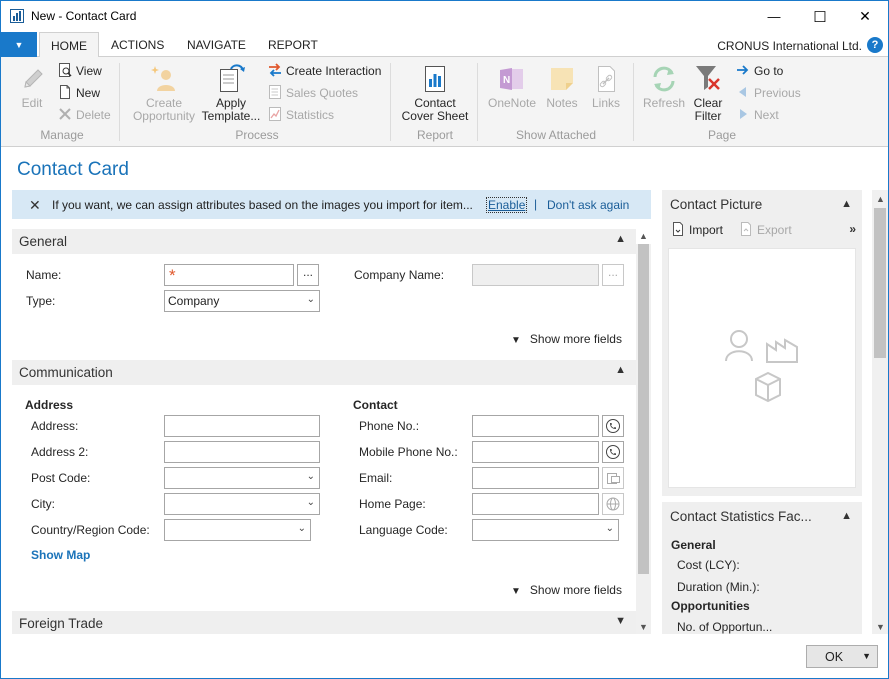 This screenshot has height=679, width=889. What do you see at coordinates (79, 71) in the screenshot?
I see `view-button: View` at bounding box center [79, 71].